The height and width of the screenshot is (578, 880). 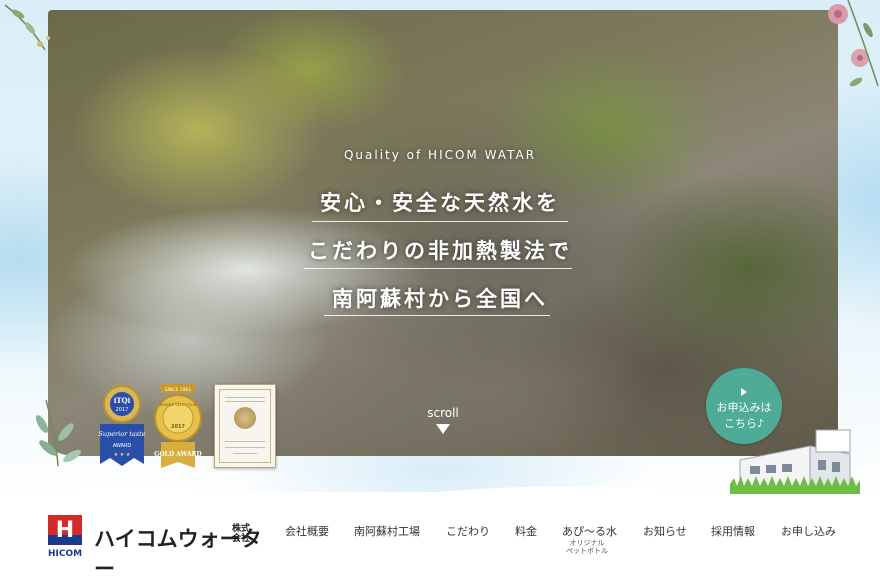 I want to click on award-gold-ring: MONDE SELECTION, so click(x=178, y=404).